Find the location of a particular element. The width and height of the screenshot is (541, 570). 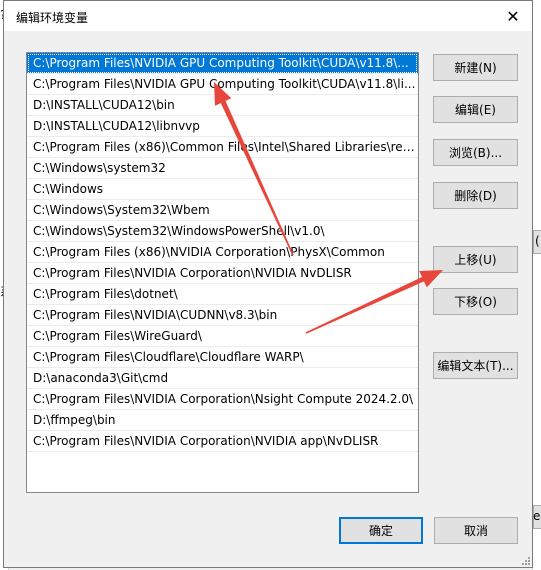

move-up-button: 上移(U) is located at coordinates (475, 259).